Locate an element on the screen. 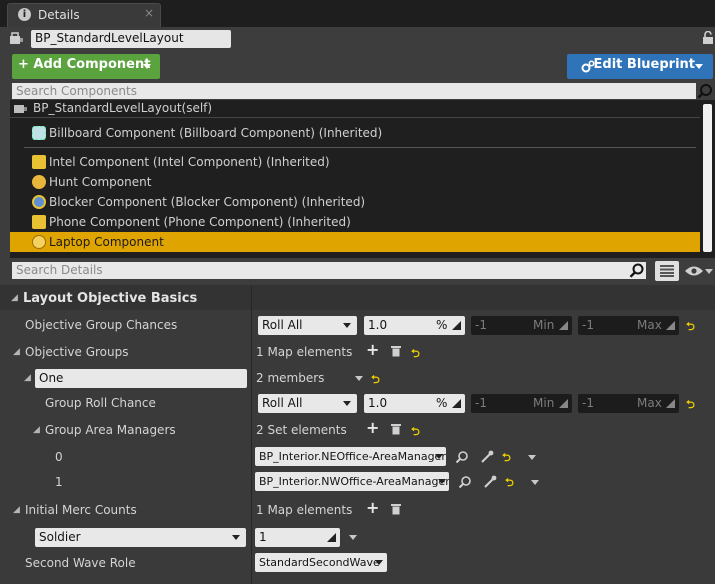 The image size is (715, 584). area-manager-picker: BP_Interior.NWOffice-AreaManager is located at coordinates (352, 481).